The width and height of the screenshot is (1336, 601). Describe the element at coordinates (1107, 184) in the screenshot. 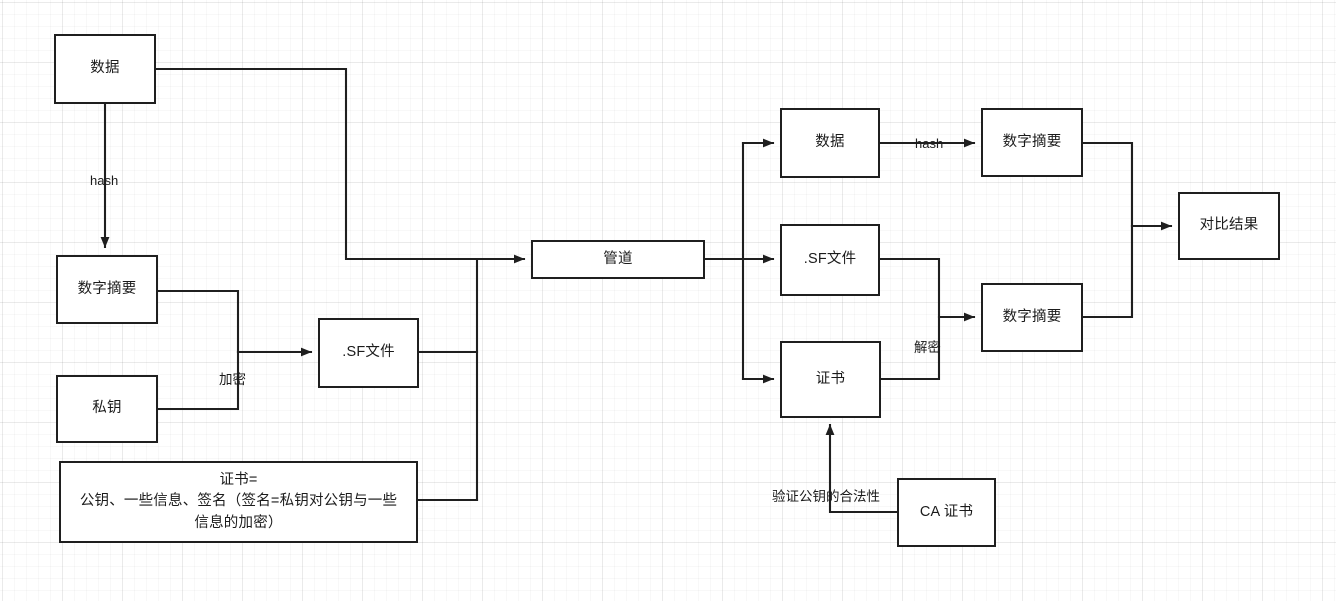

I see `edge-digesttop-to-compare` at that location.